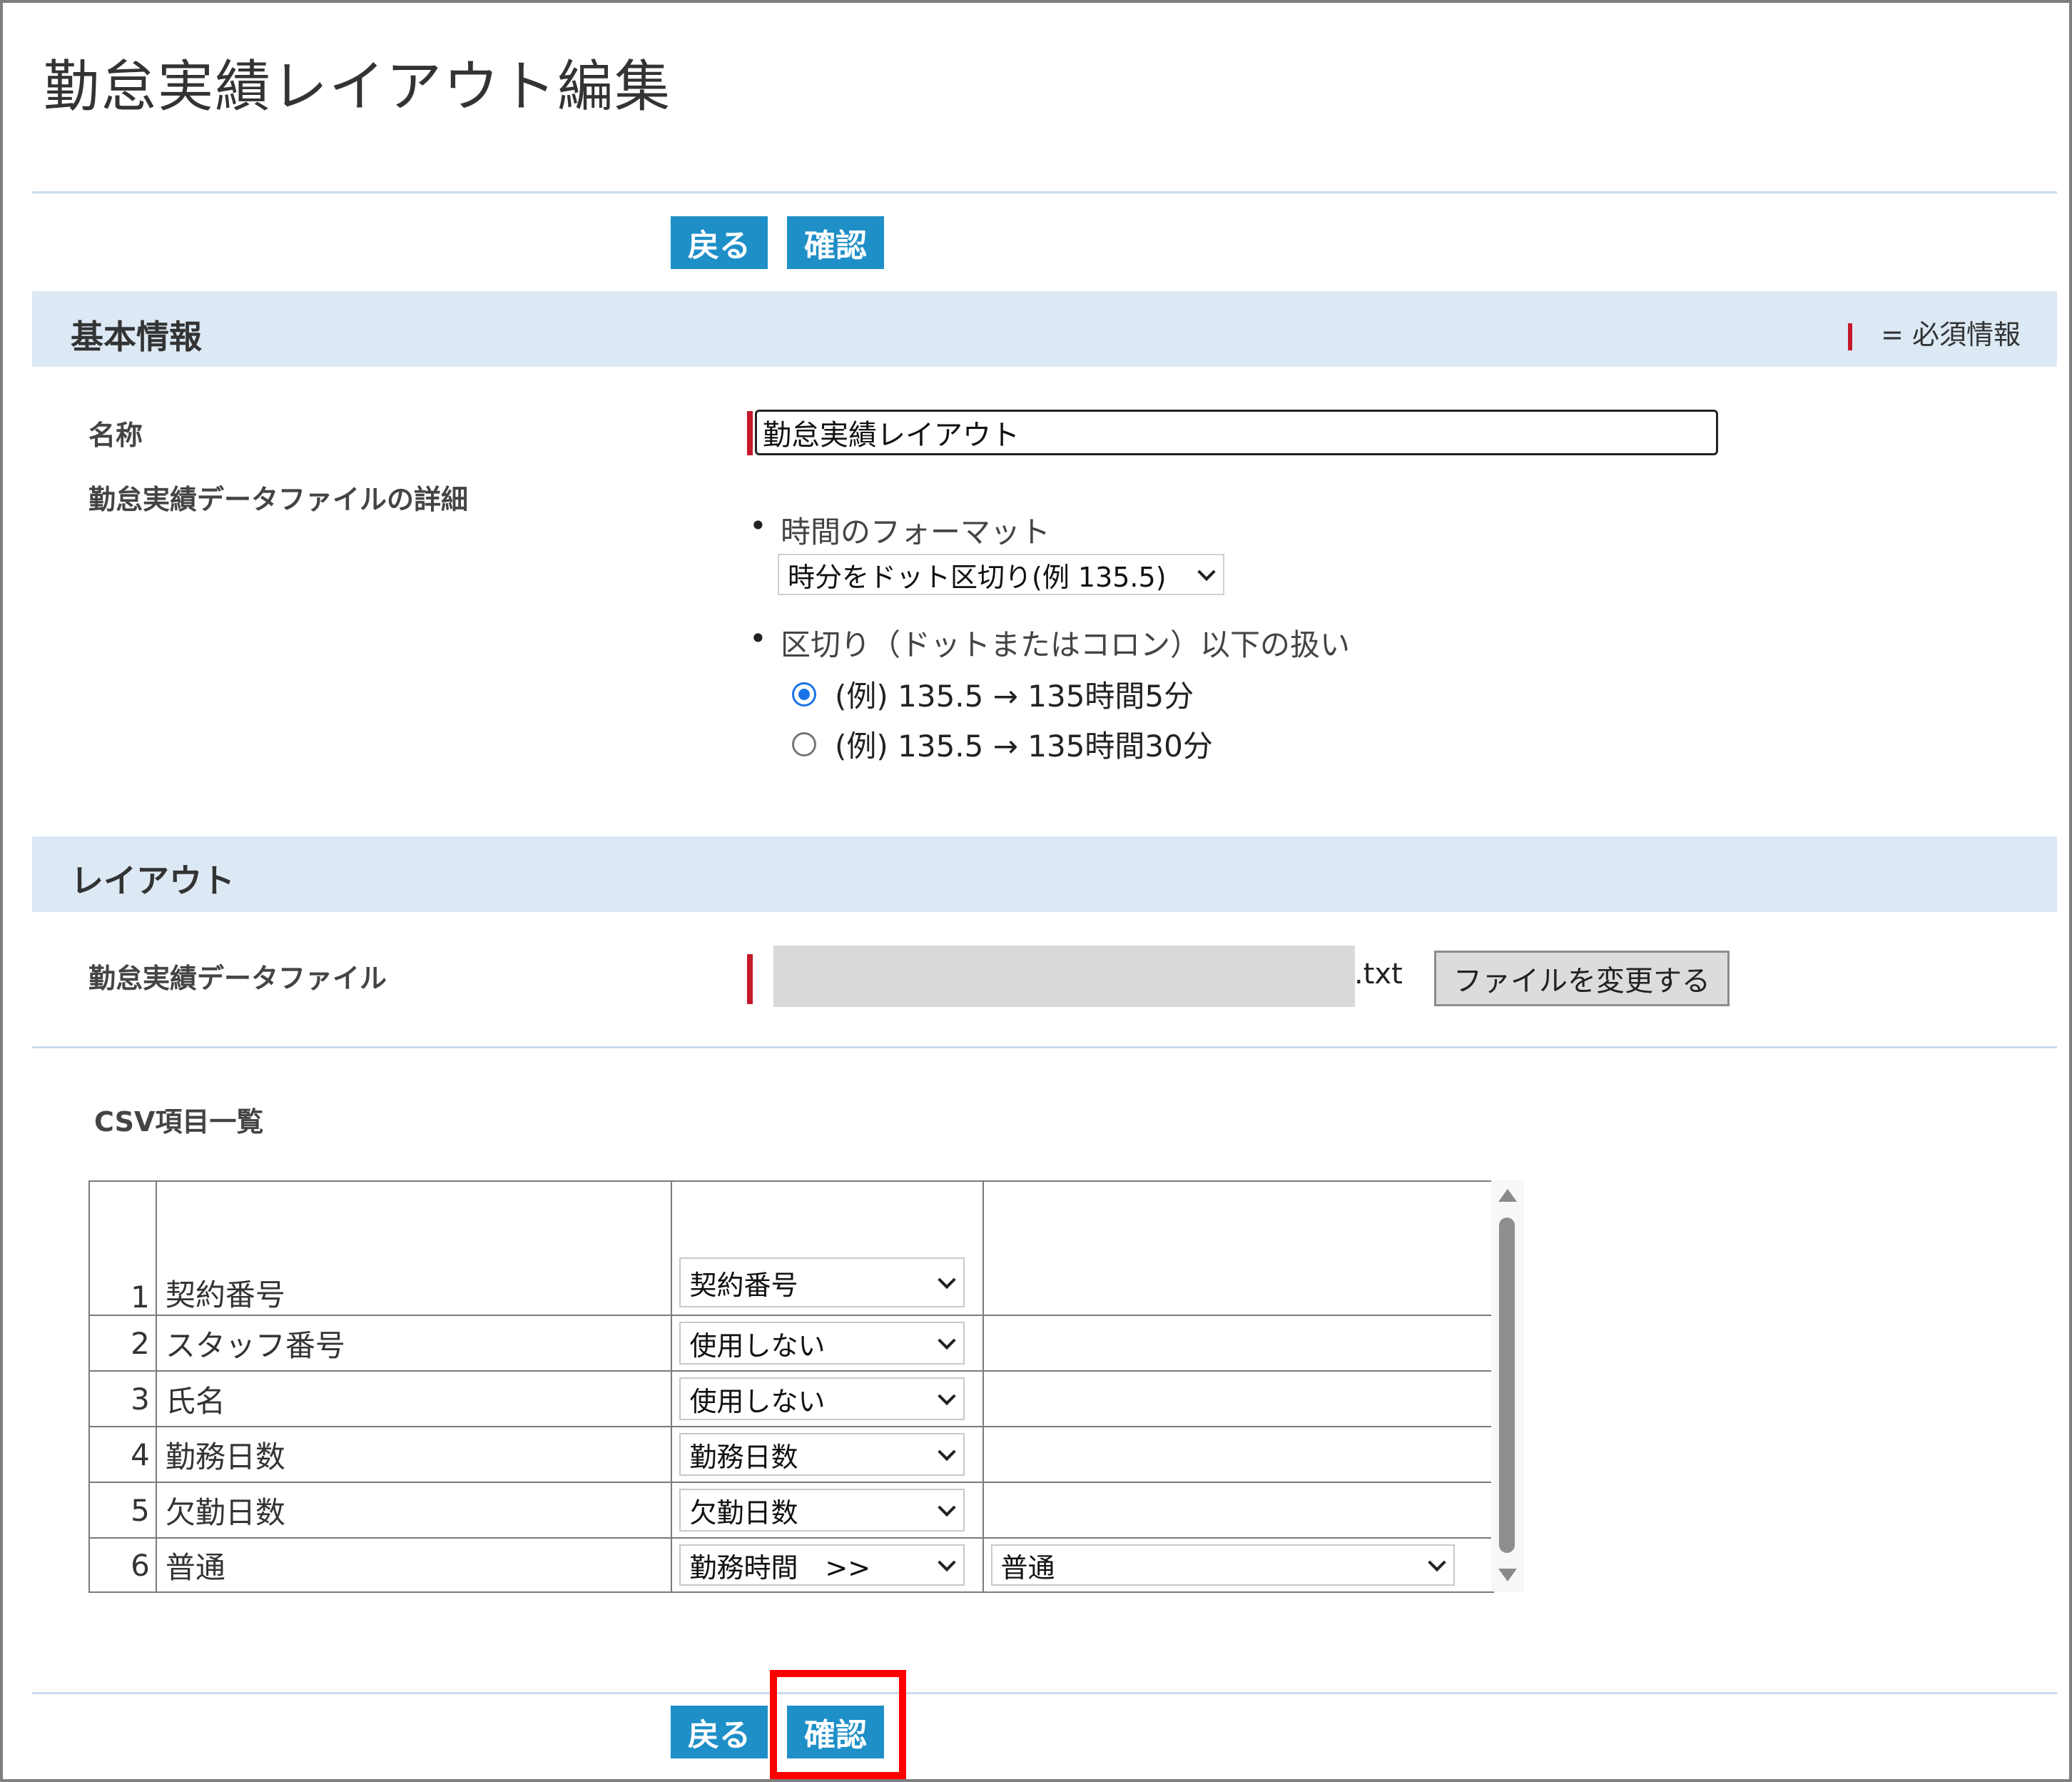  I want to click on required-legend-text: = 必須情報, so click(1951, 334).